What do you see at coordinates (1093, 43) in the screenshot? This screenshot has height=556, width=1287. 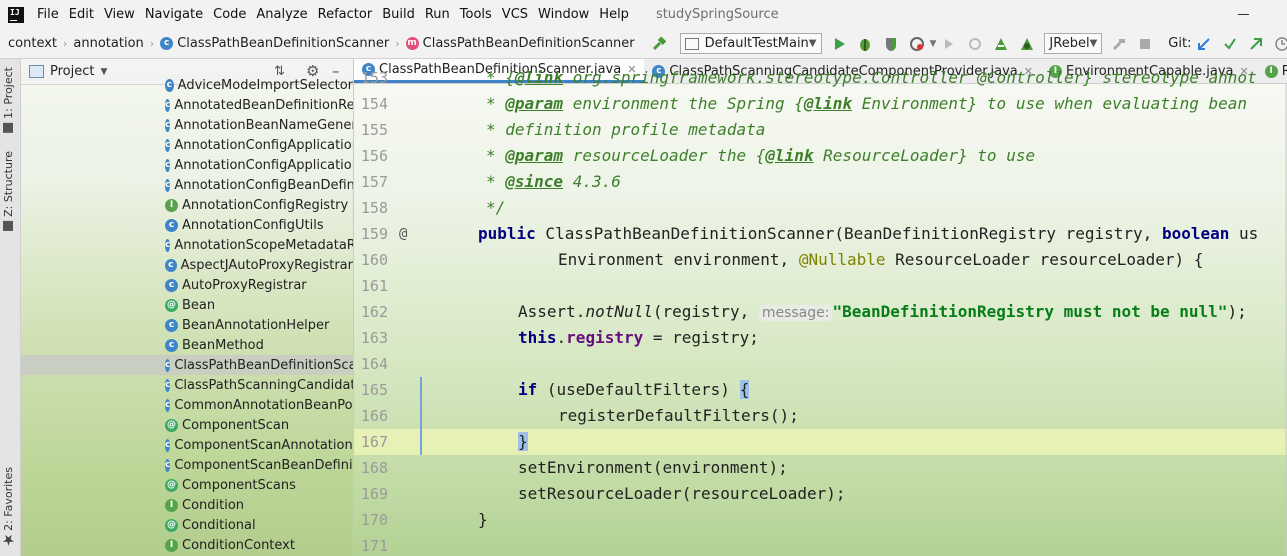 I see `chevron-down-icon: ▼` at bounding box center [1093, 43].